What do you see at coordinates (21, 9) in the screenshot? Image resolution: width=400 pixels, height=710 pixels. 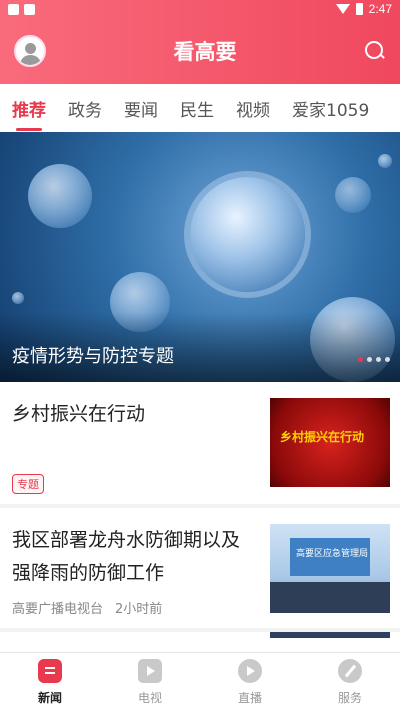 I see `notification-icons` at bounding box center [21, 9].